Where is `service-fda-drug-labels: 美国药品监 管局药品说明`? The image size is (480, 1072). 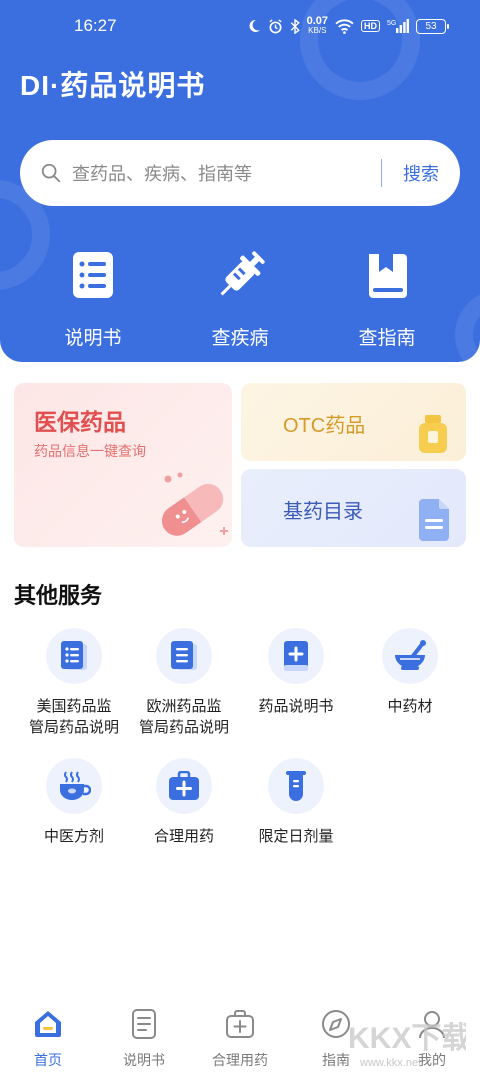
service-fda-drug-labels: 美国药品监 管局药品说明 is located at coordinates (74, 683).